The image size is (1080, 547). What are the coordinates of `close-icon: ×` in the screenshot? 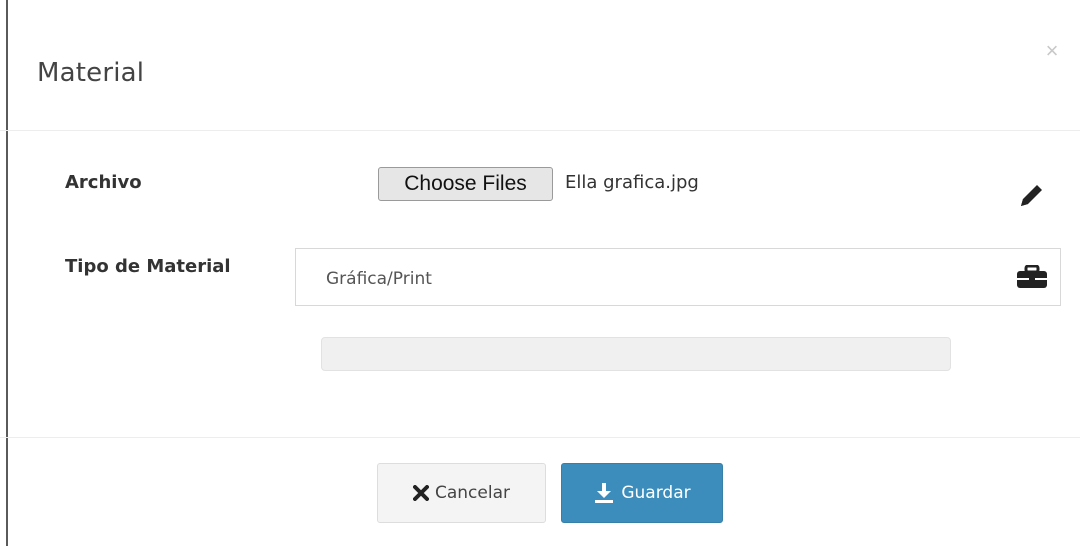 It's located at (1052, 51).